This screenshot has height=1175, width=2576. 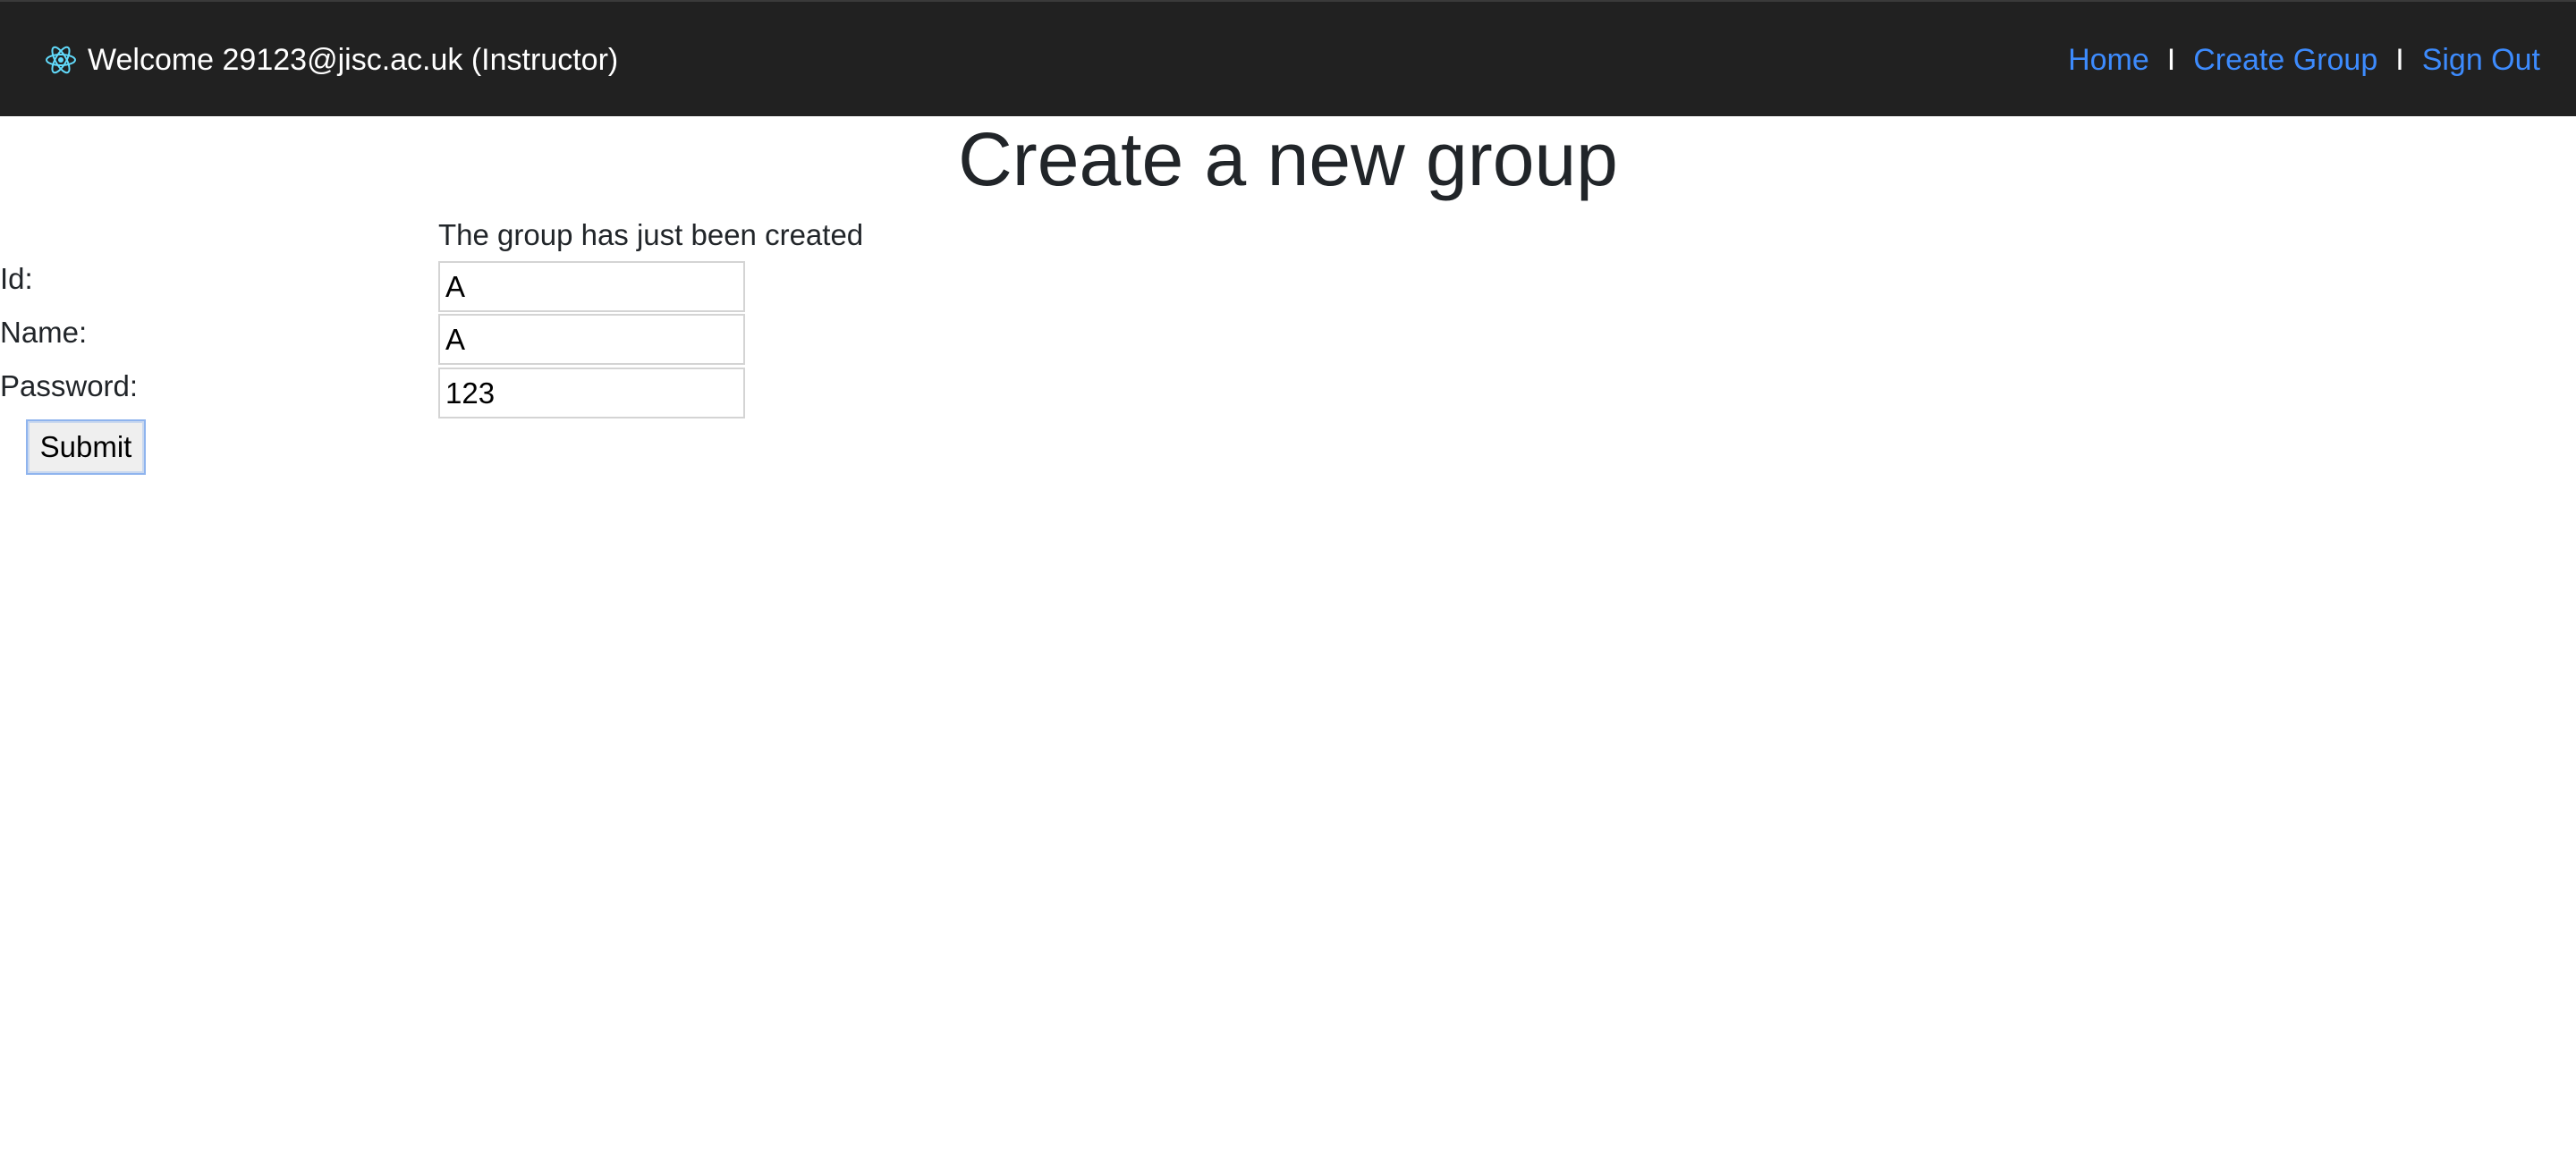 I want to click on navbar-brand: Welcome 29123@jisc.ac.uk (Instructor), so click(x=331, y=60).